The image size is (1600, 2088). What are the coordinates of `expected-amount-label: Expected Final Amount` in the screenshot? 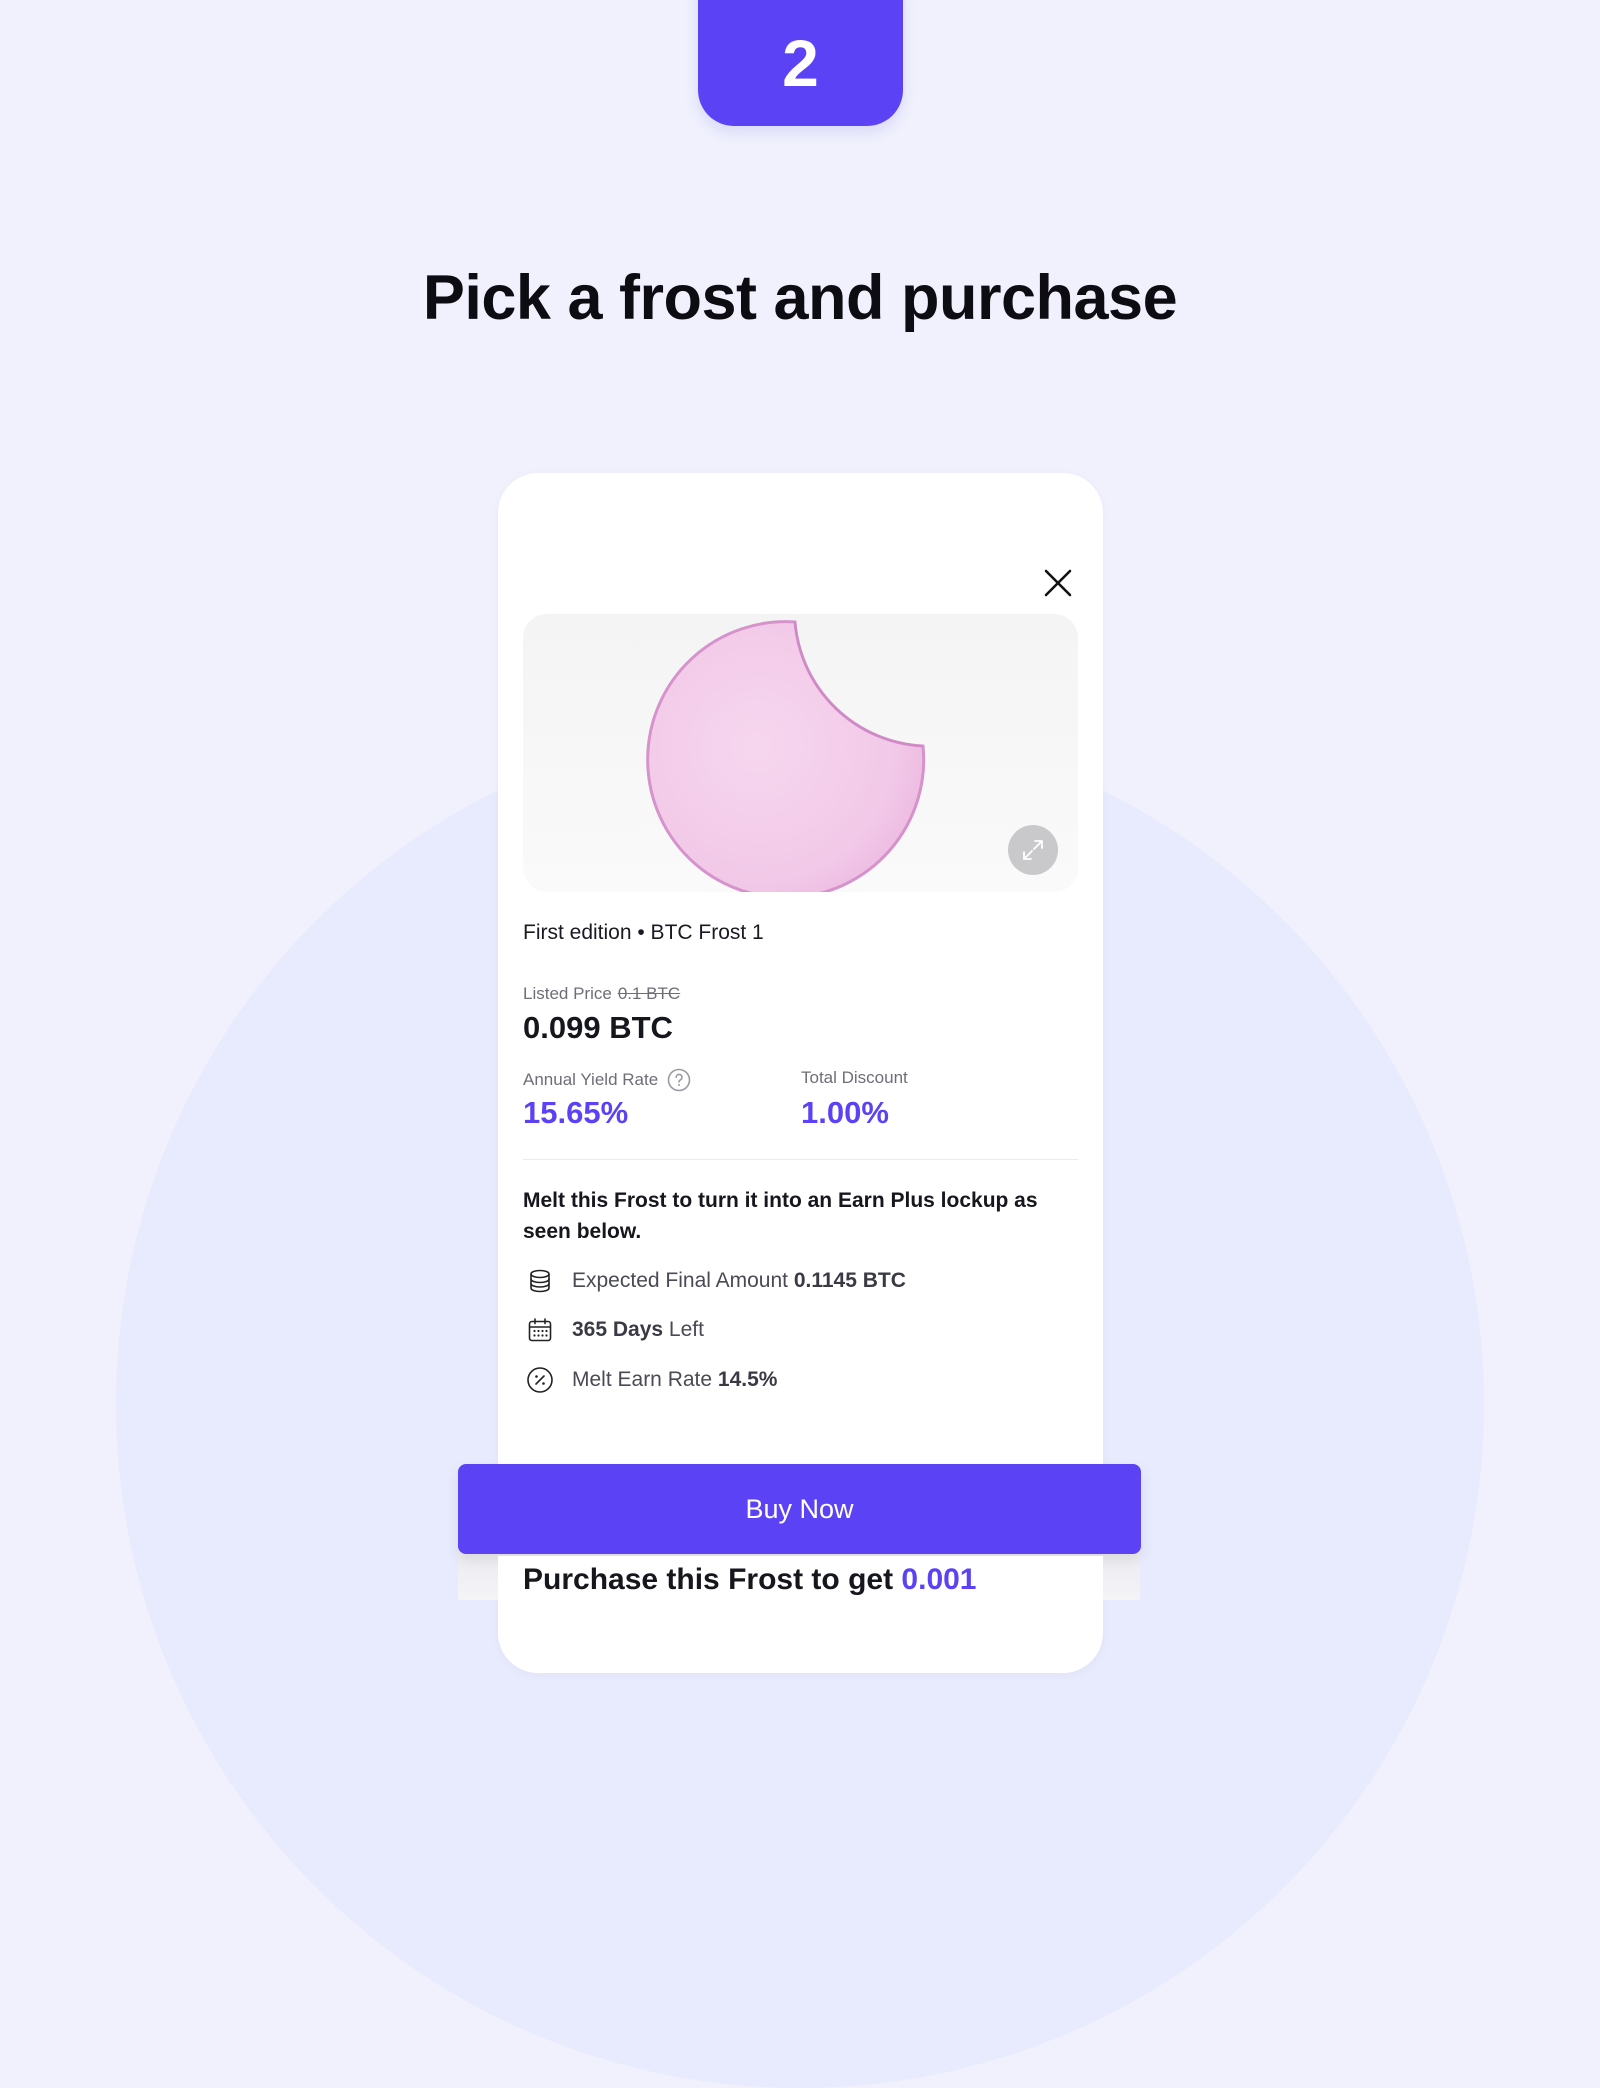 It's located at (680, 1280).